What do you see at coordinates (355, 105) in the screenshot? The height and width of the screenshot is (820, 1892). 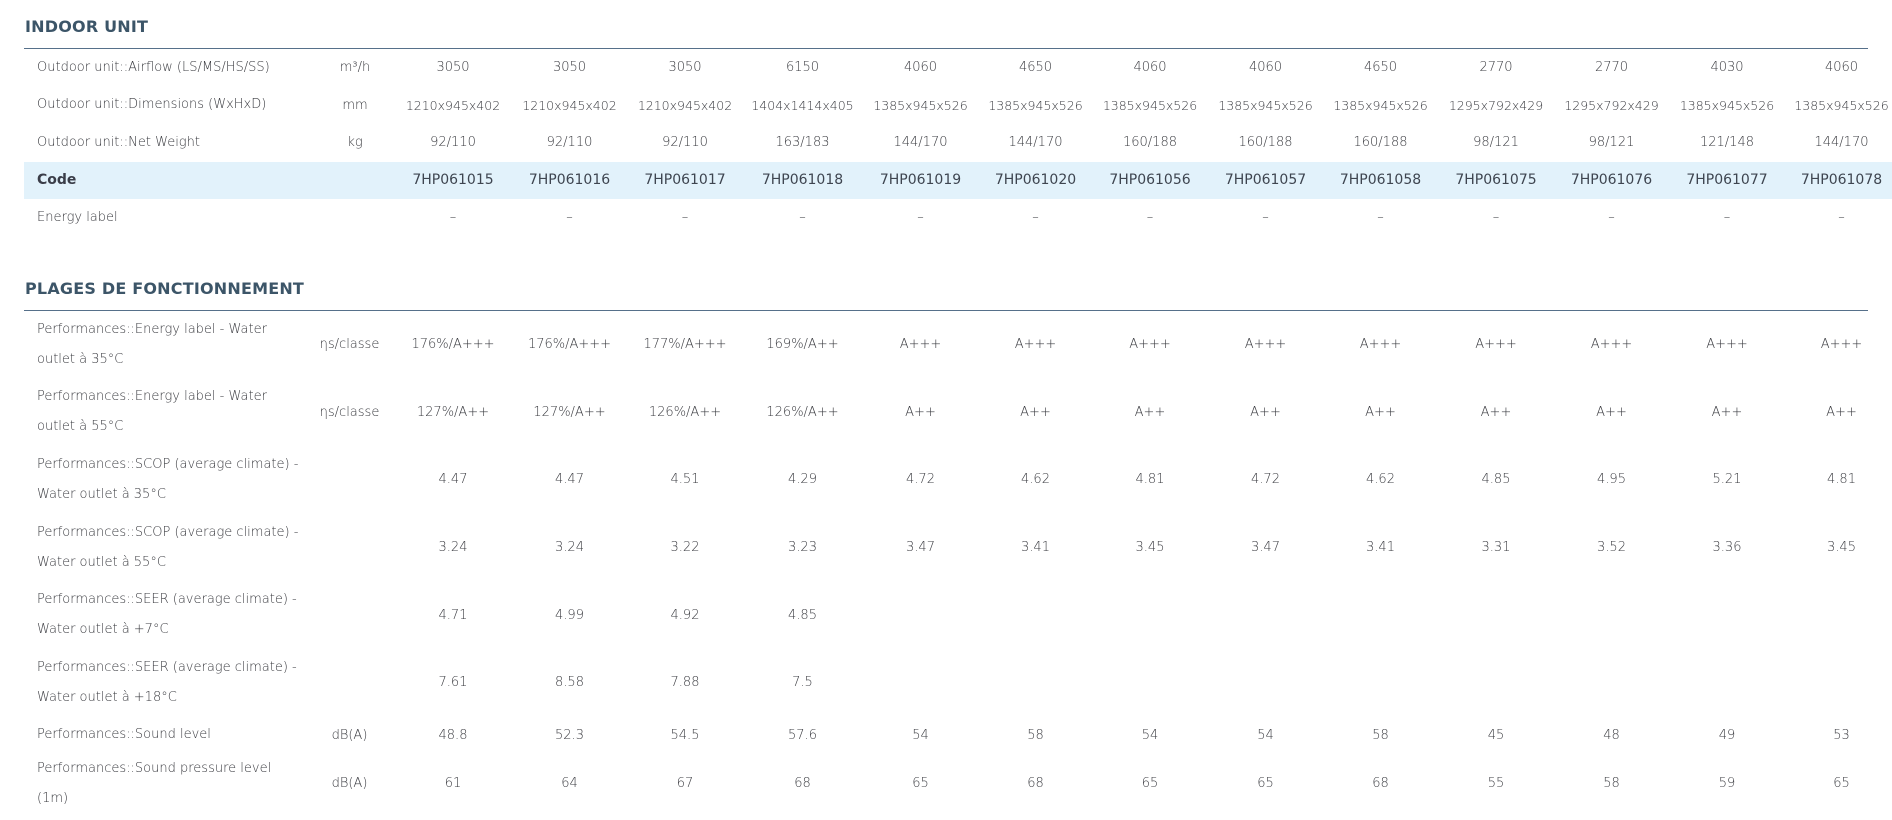 I see `row-unit: mm` at bounding box center [355, 105].